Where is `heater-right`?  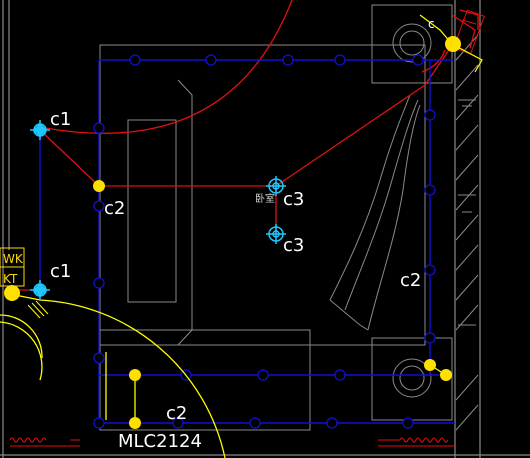
heater-right is located at coordinates (416, 442).